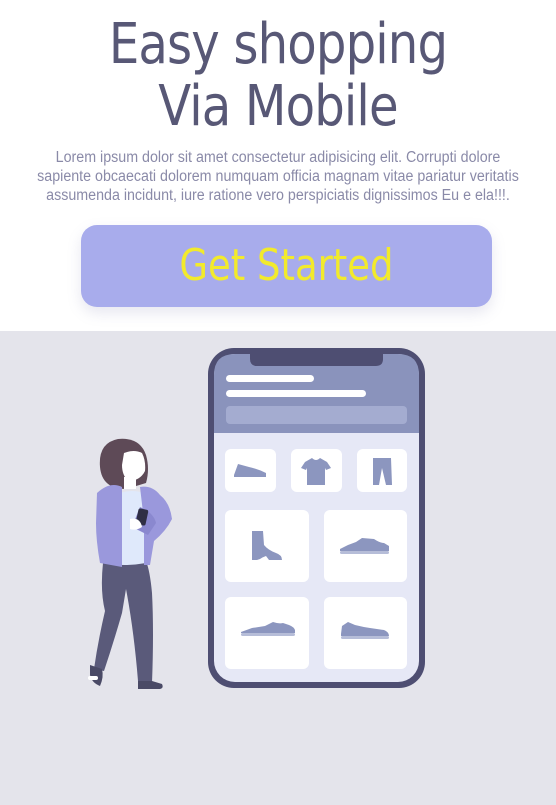 This screenshot has width=556, height=805. I want to click on hero-title-line2: Via Mobile, so click(278, 106).